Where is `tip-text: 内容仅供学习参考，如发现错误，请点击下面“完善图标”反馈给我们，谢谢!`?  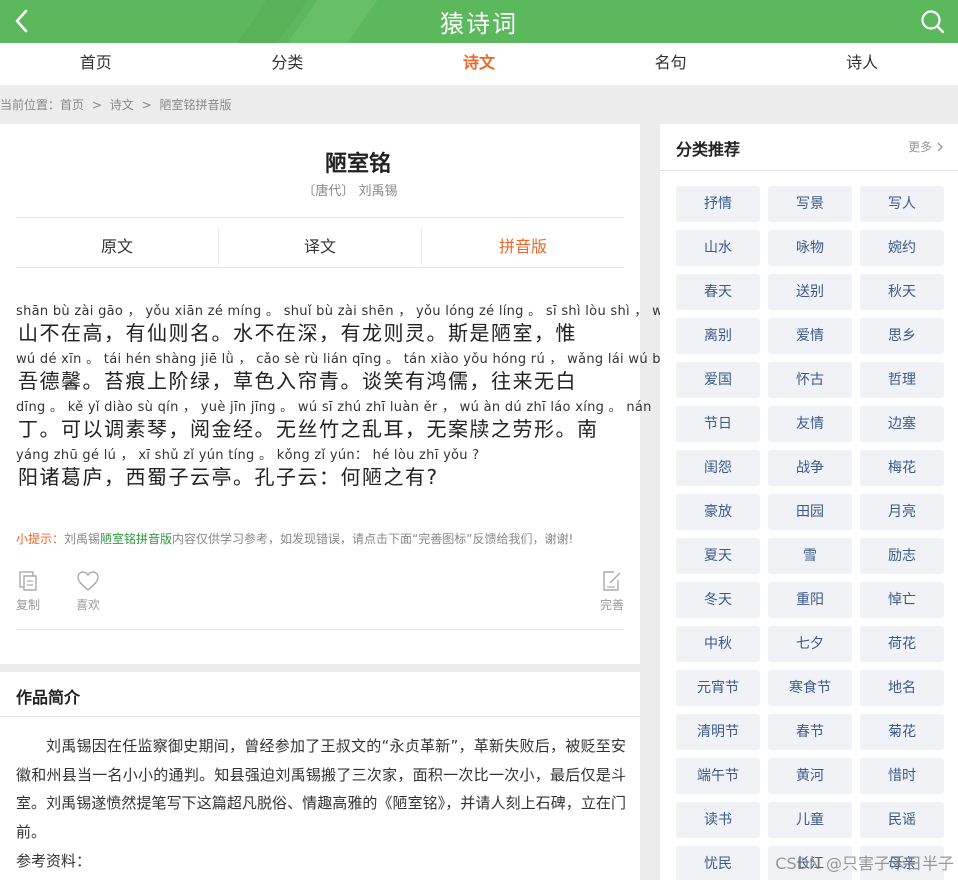
tip-text: 内容仅供学习参考，如发现错误，请点击下面“完善图标”反馈给我们，谢谢! is located at coordinates (373, 539).